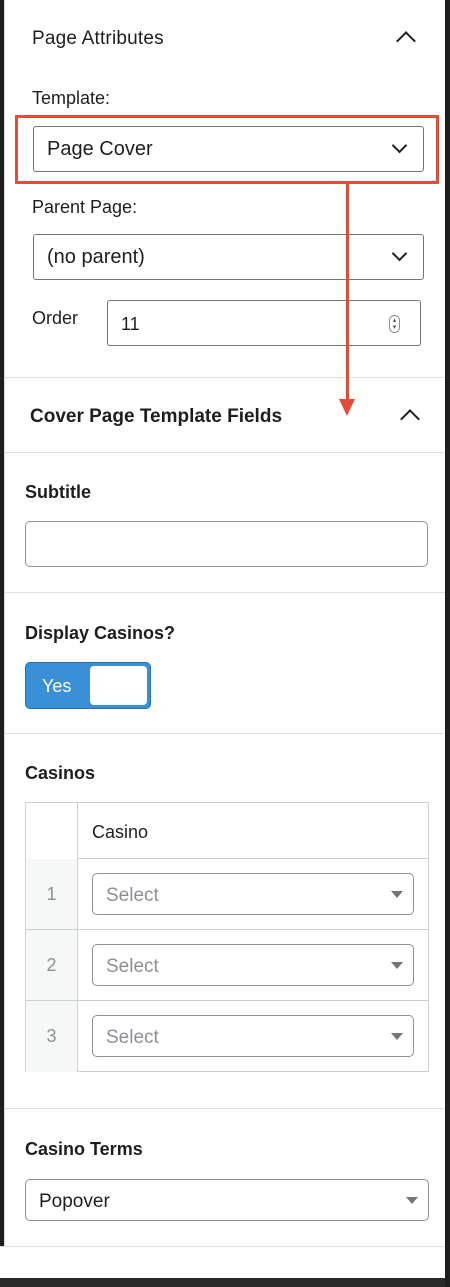 The height and width of the screenshot is (1287, 450). What do you see at coordinates (98, 38) in the screenshot?
I see `page-attributes-title: Page Attributes` at bounding box center [98, 38].